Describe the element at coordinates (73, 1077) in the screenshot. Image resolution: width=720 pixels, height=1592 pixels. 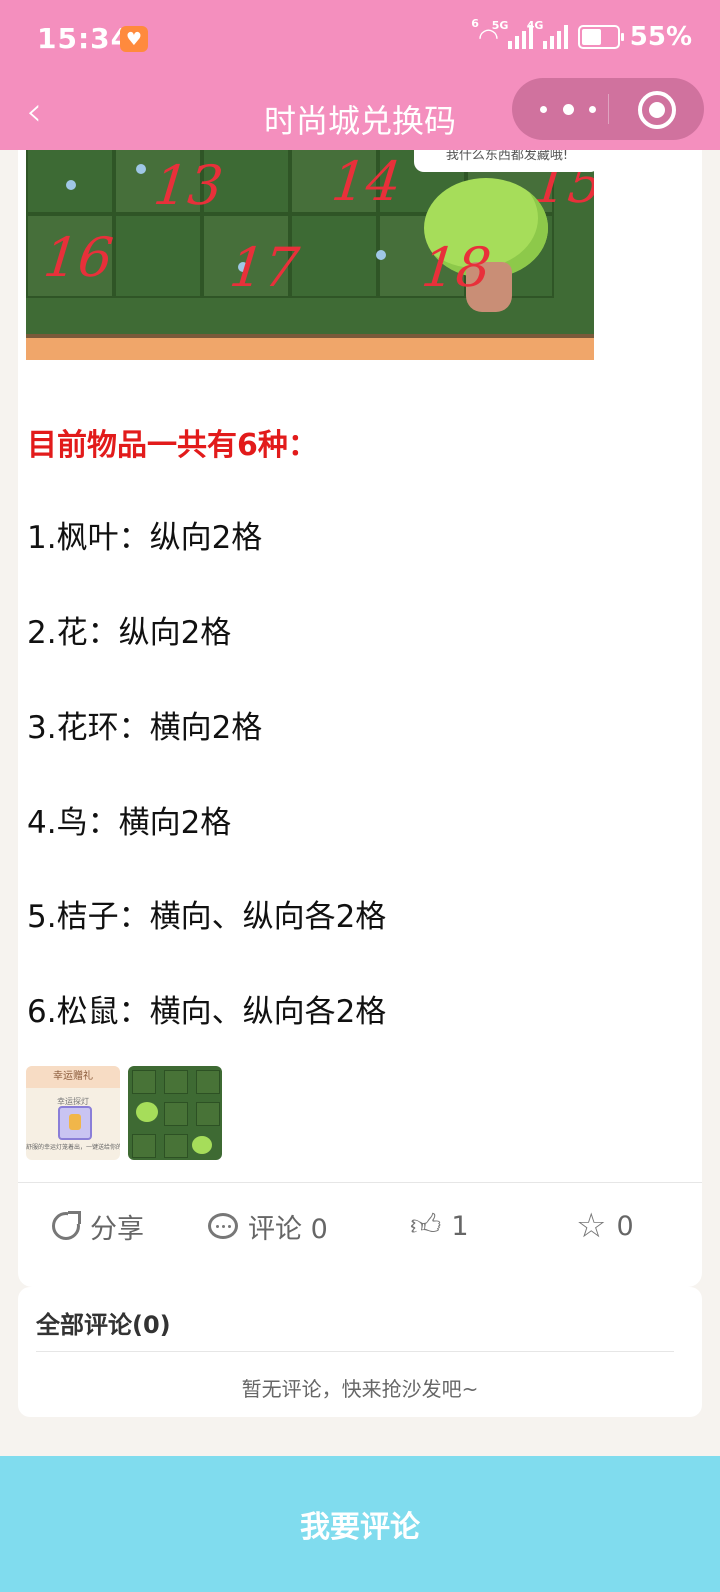
I see `thumbnail-header: 幸运赠礼` at that location.